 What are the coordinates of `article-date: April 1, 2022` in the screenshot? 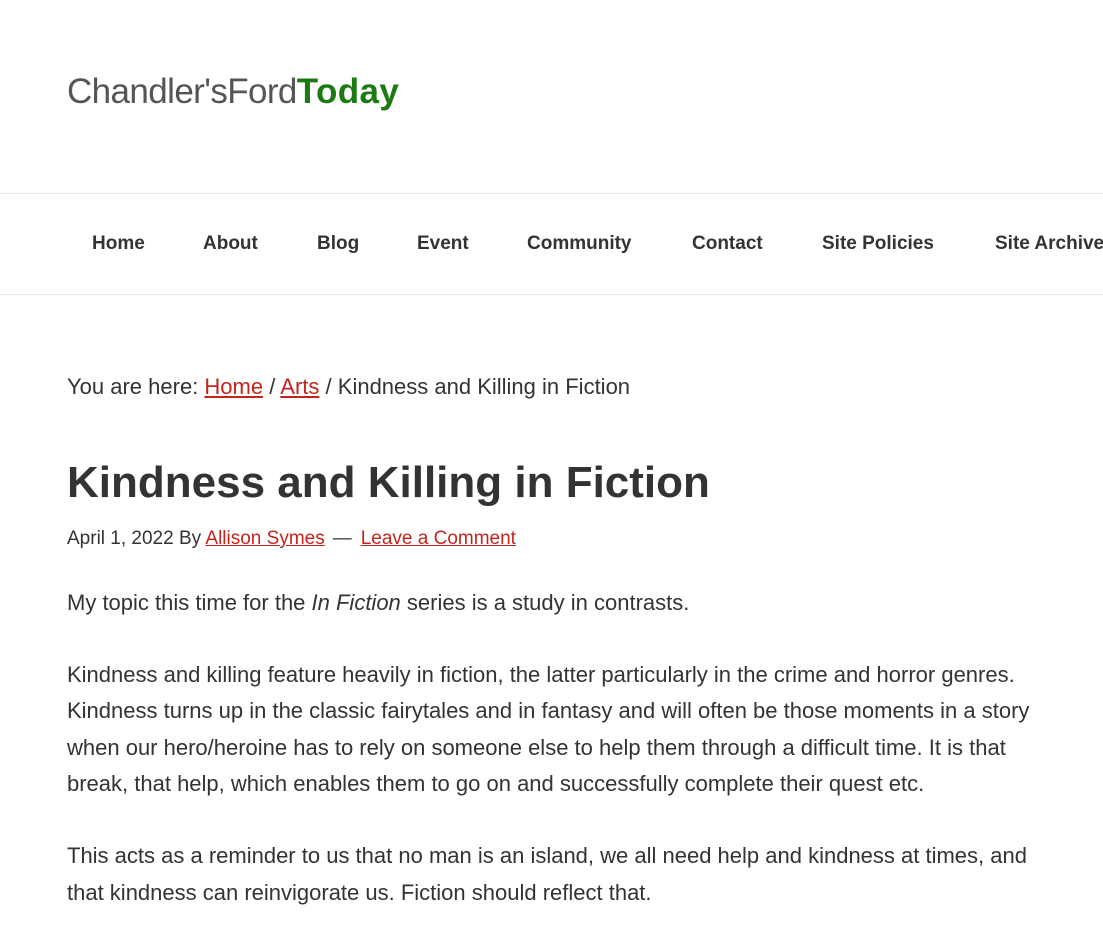 It's located at (120, 538).